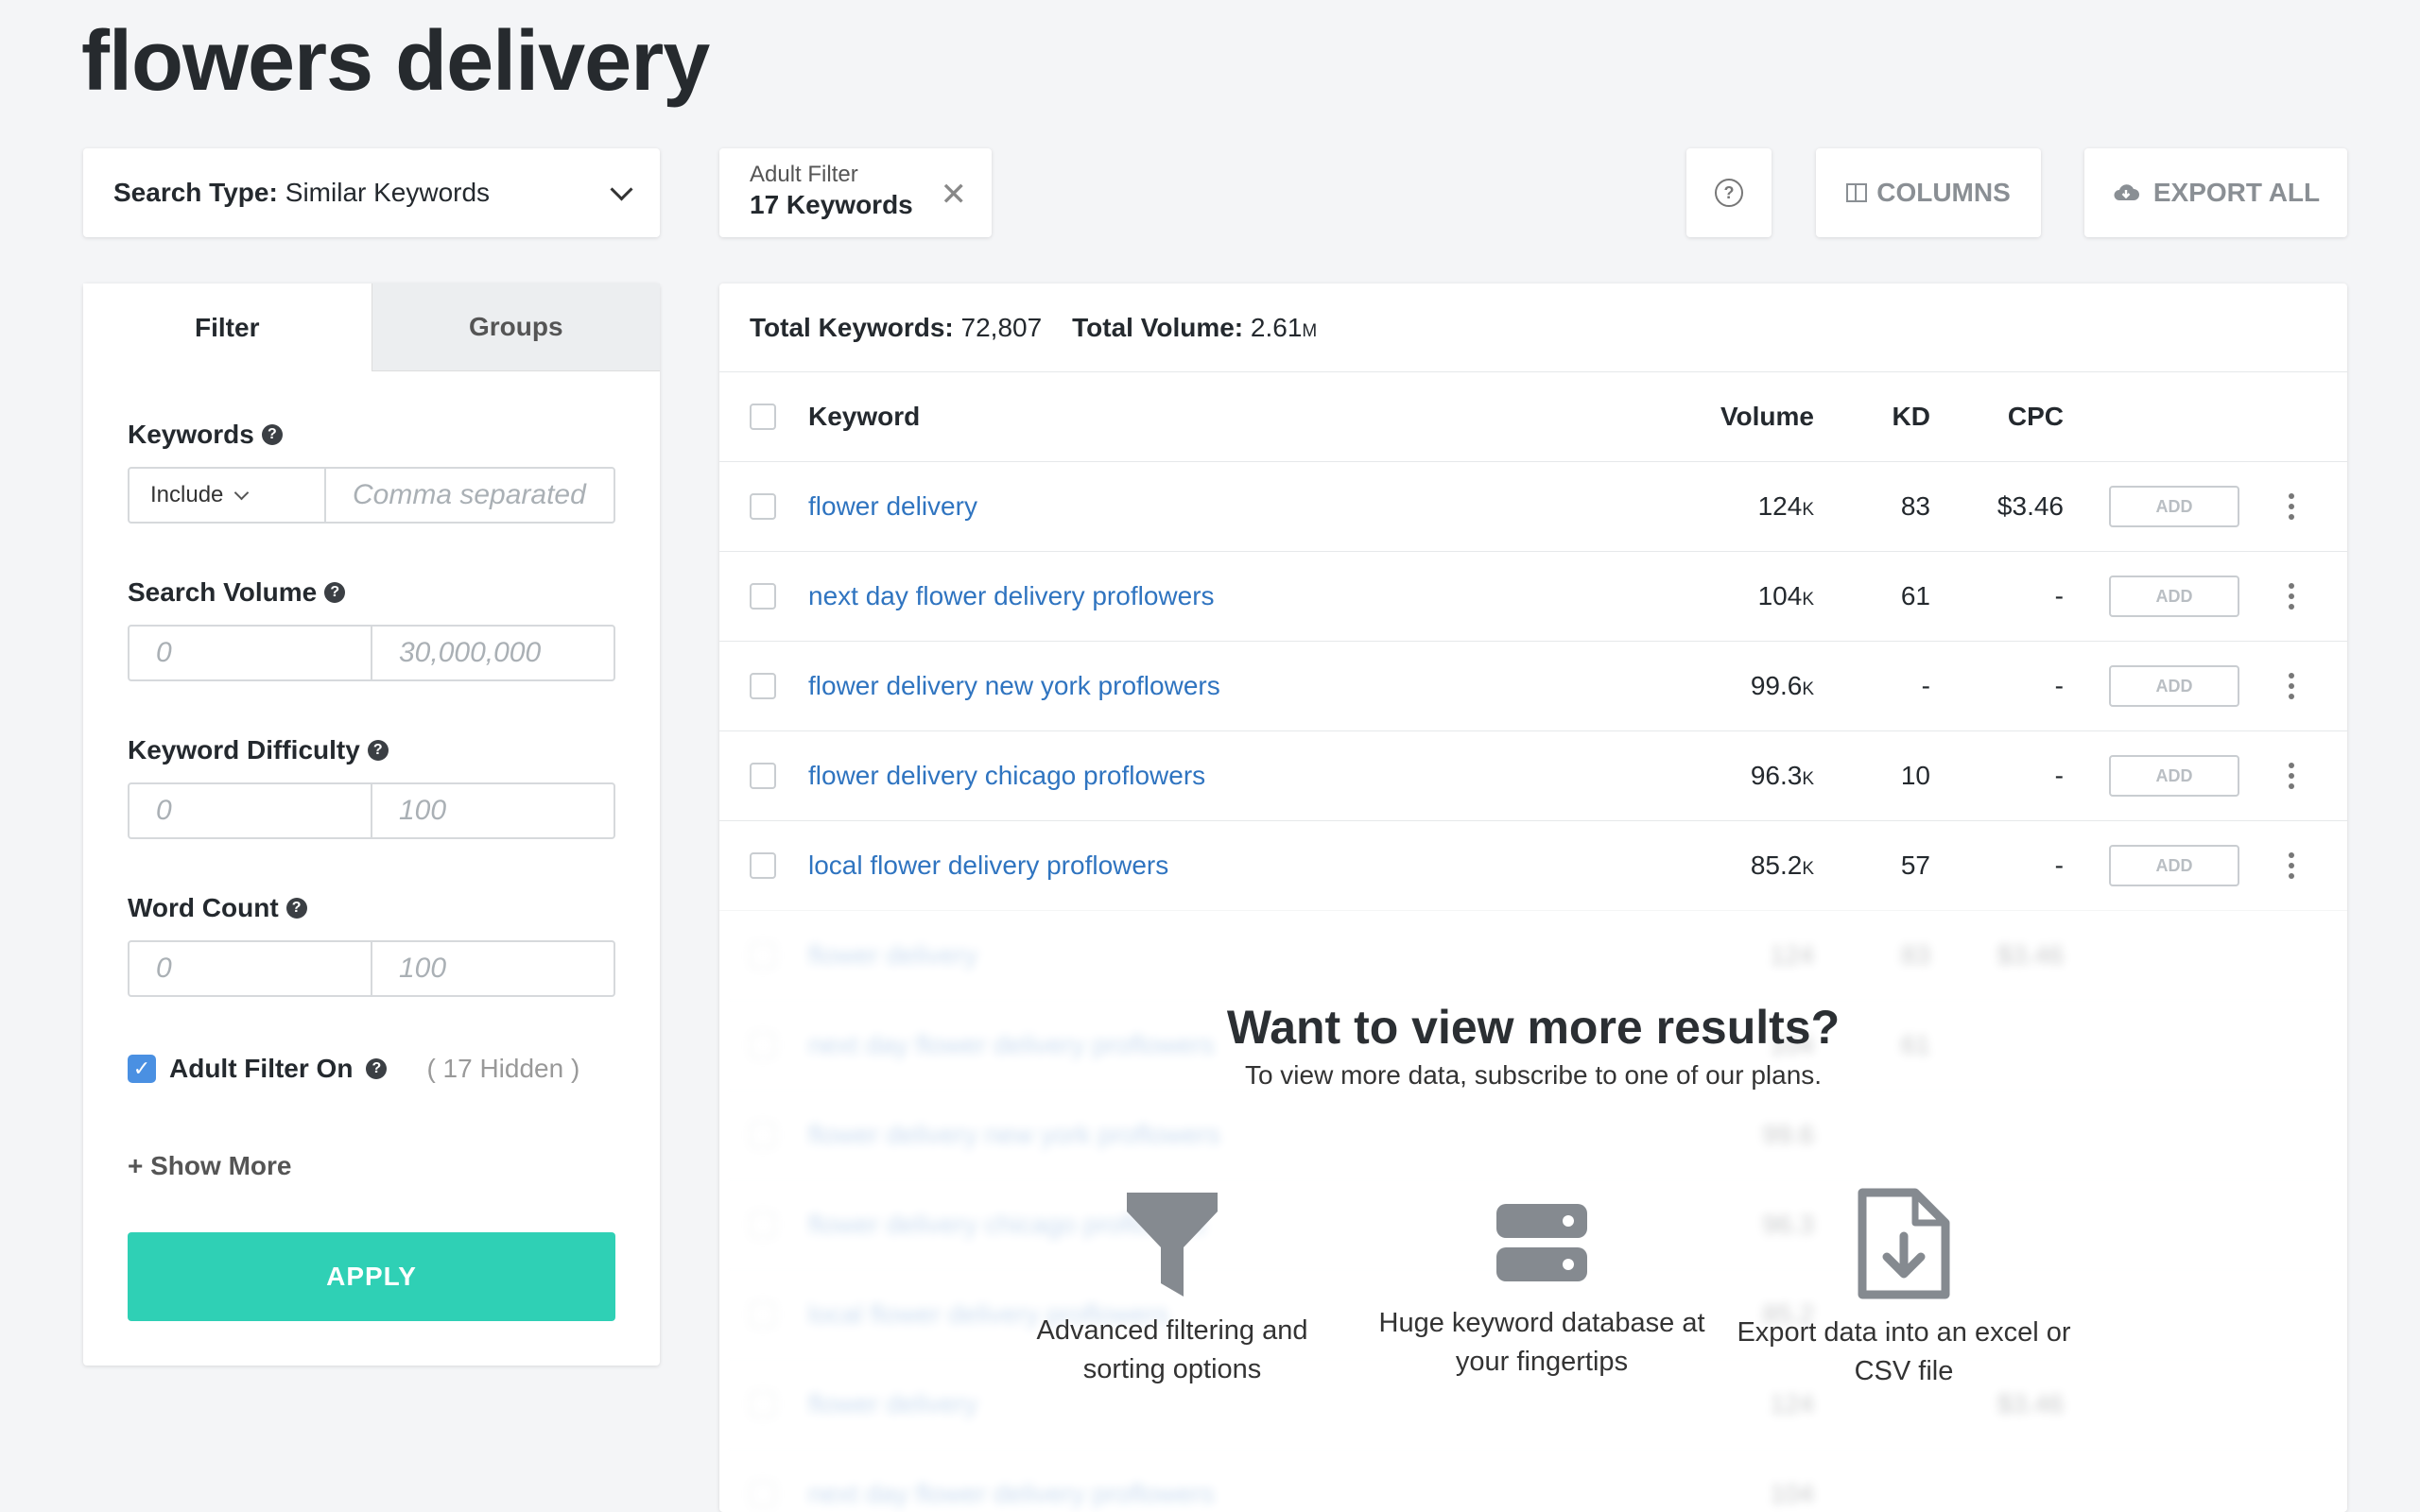 The image size is (2420, 1512). I want to click on volume-cell: 99.6K, so click(1782, 685).